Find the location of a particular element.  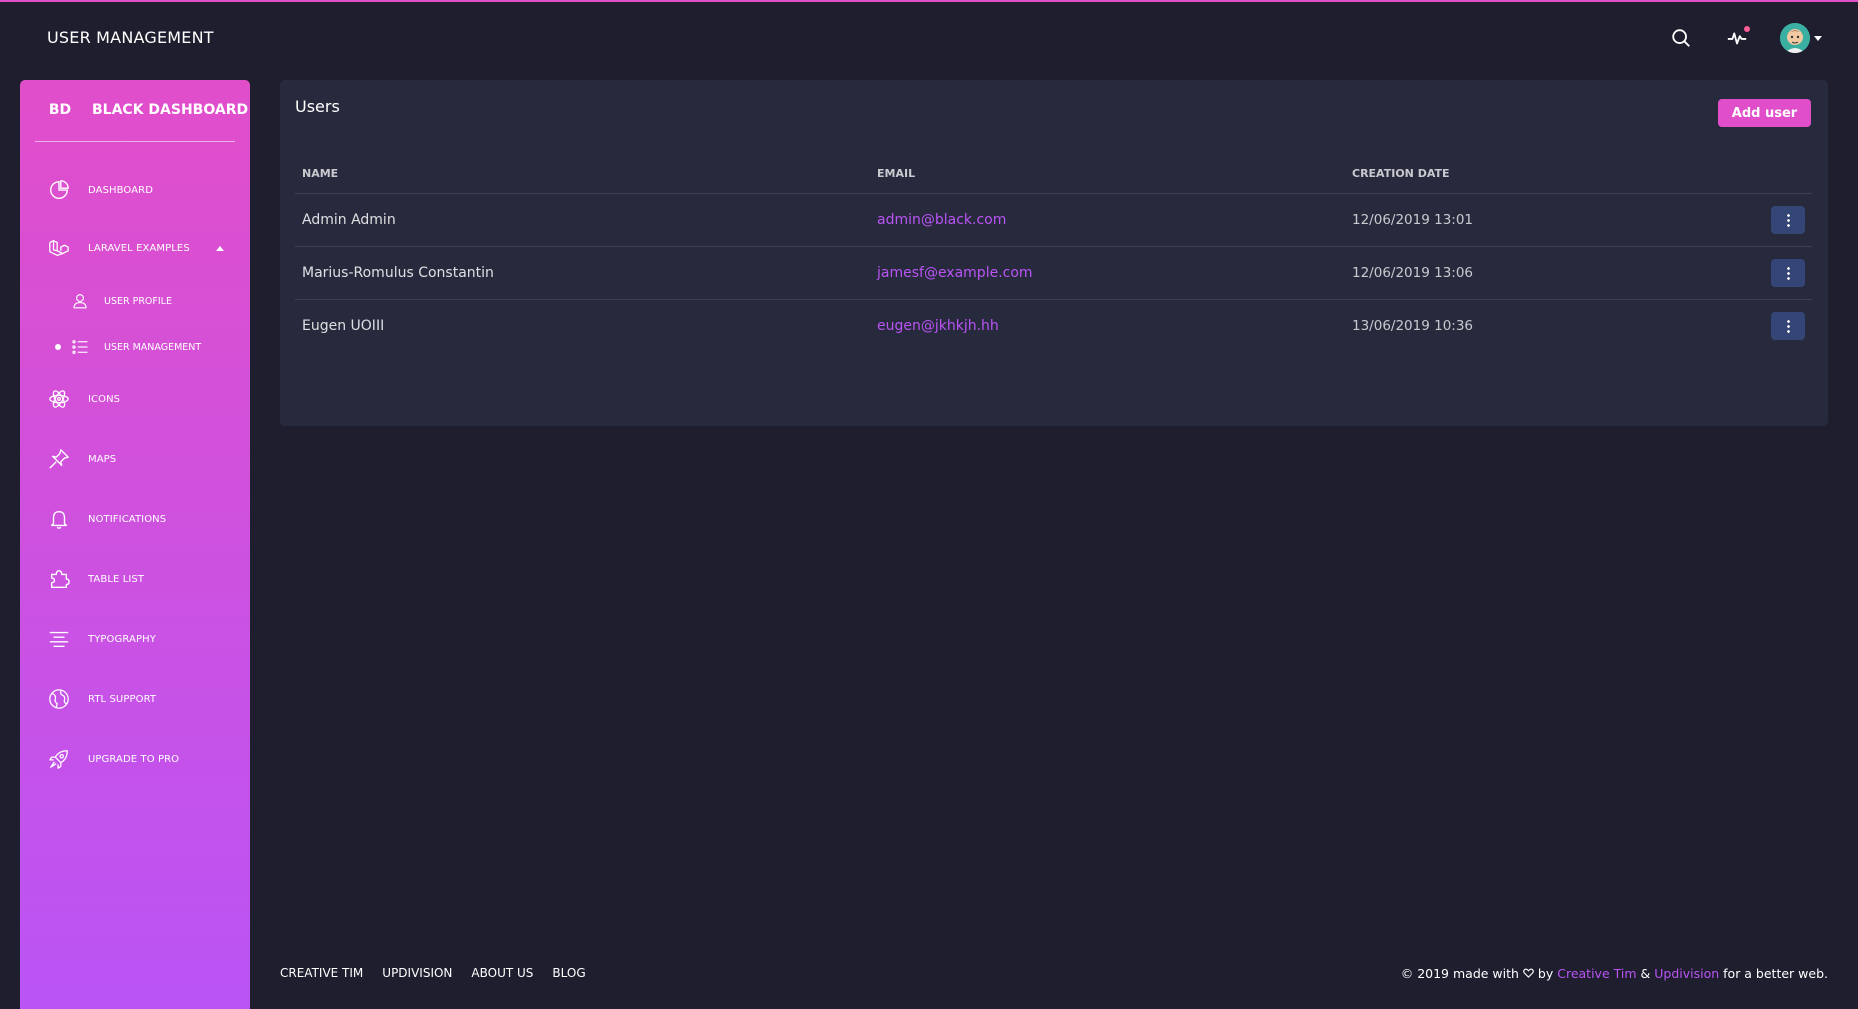

sidebar-item-rtl-support: RTL SUPPORT is located at coordinates (135, 699).